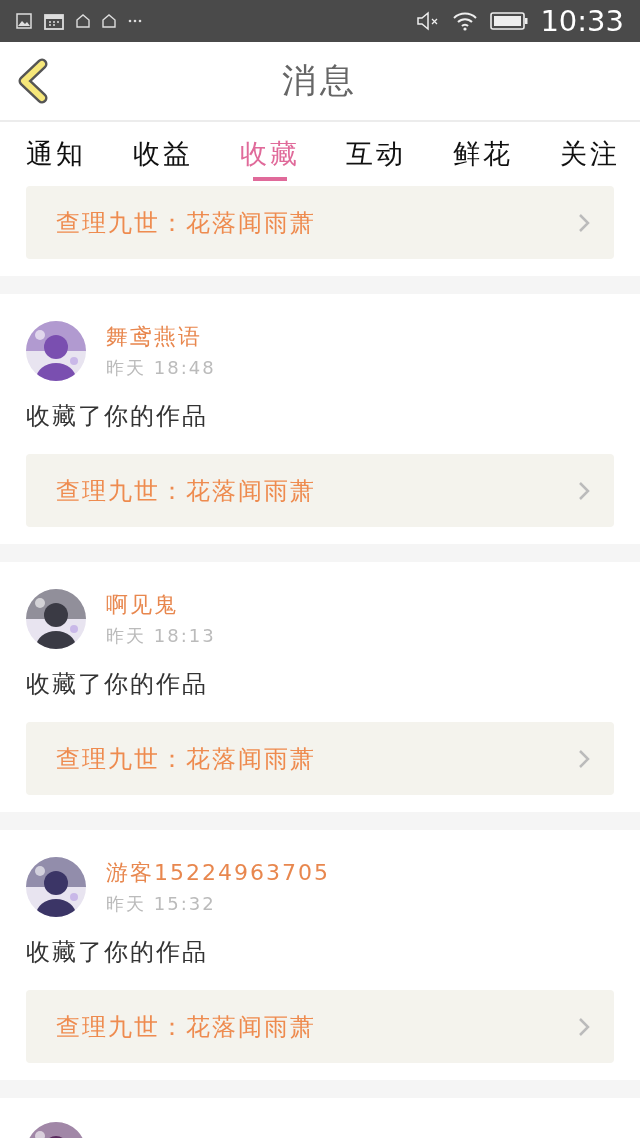 Image resolution: width=640 pixels, height=1138 pixels. I want to click on page-title: 消息, so click(320, 80).